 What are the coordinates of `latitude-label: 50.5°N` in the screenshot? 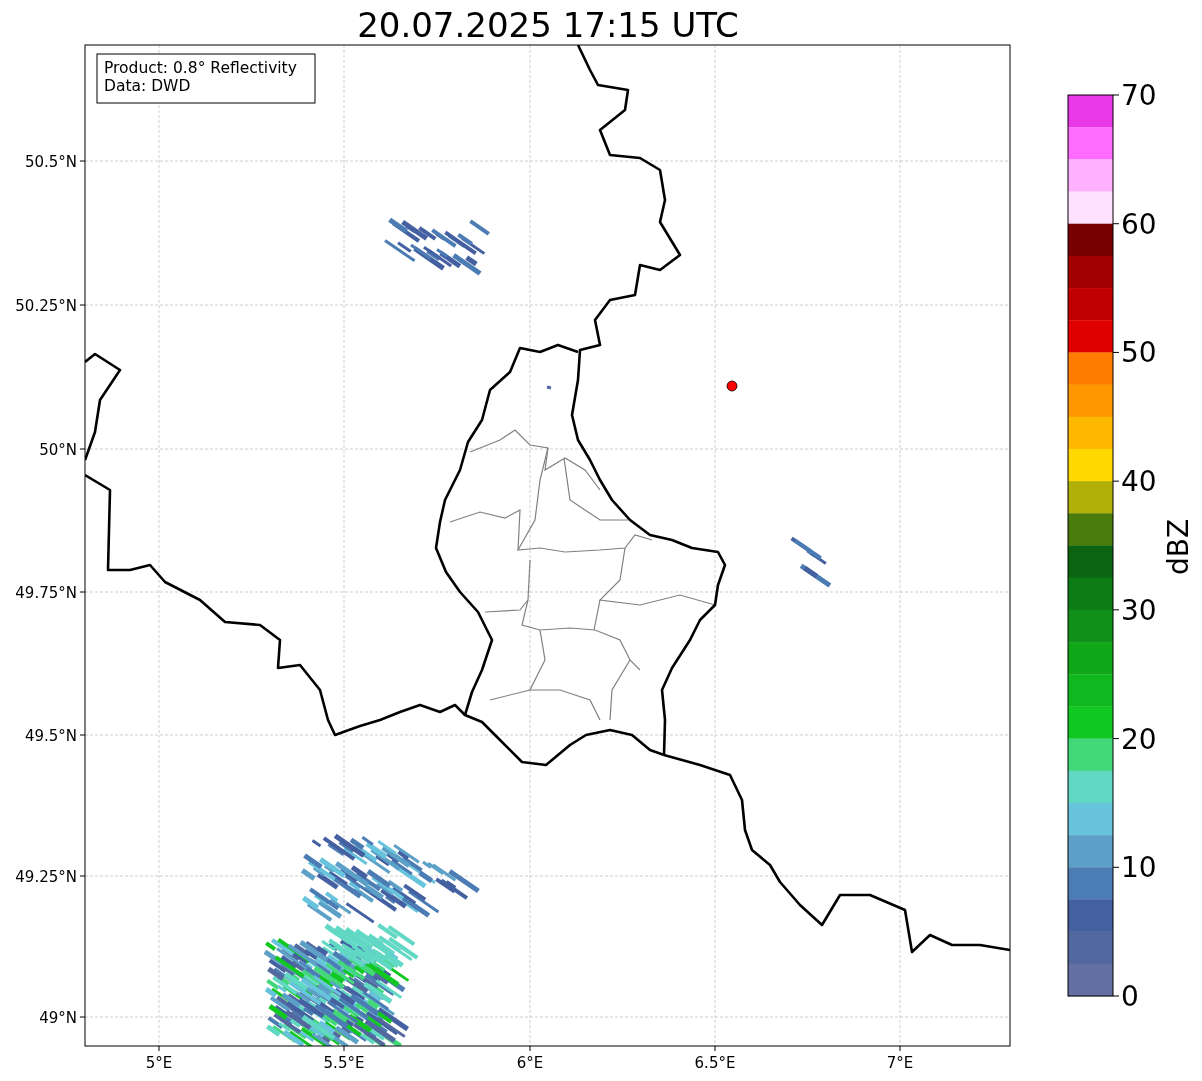 It's located at (50, 162).